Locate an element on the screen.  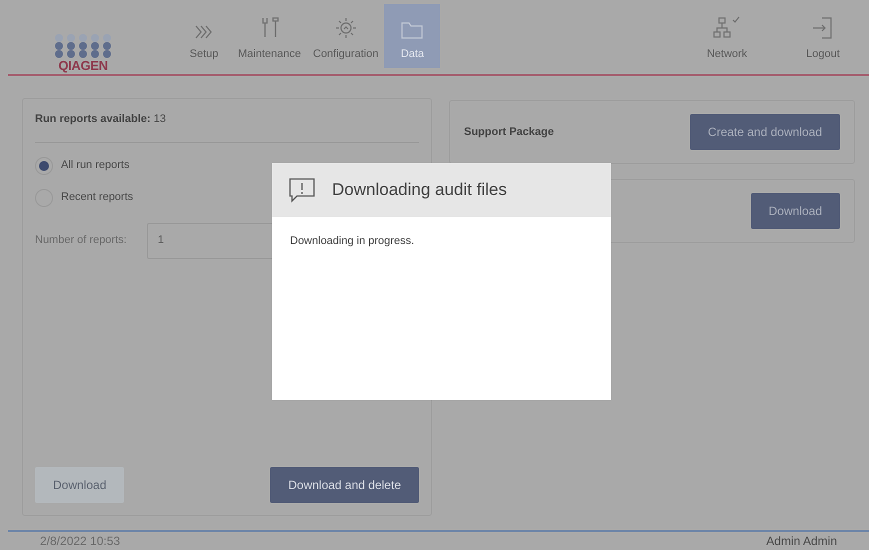
radio-label: All run reports is located at coordinates (95, 166).